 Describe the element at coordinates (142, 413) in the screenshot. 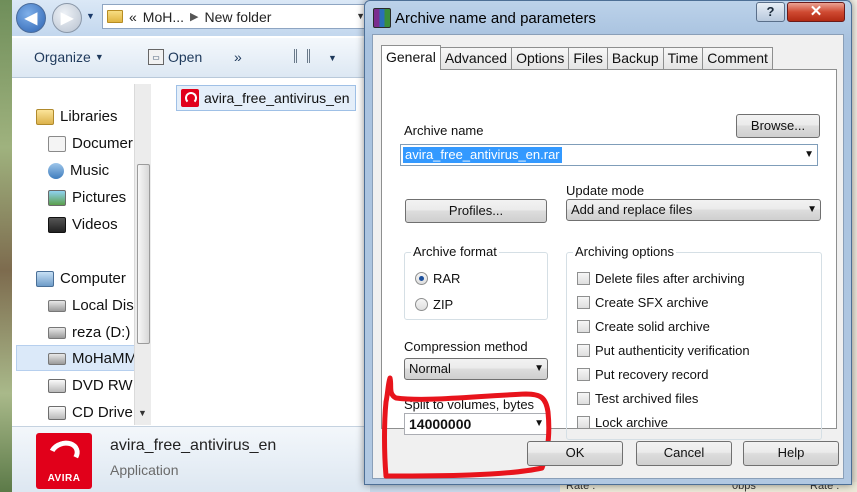

I see `scroll-down-arrow-icon: ▼` at that location.